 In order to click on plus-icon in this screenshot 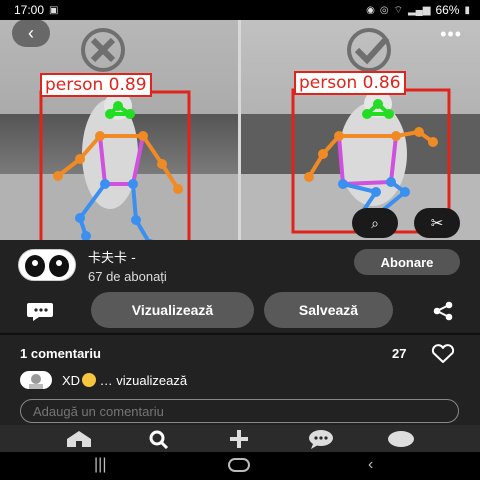, I will do `click(239, 439)`.